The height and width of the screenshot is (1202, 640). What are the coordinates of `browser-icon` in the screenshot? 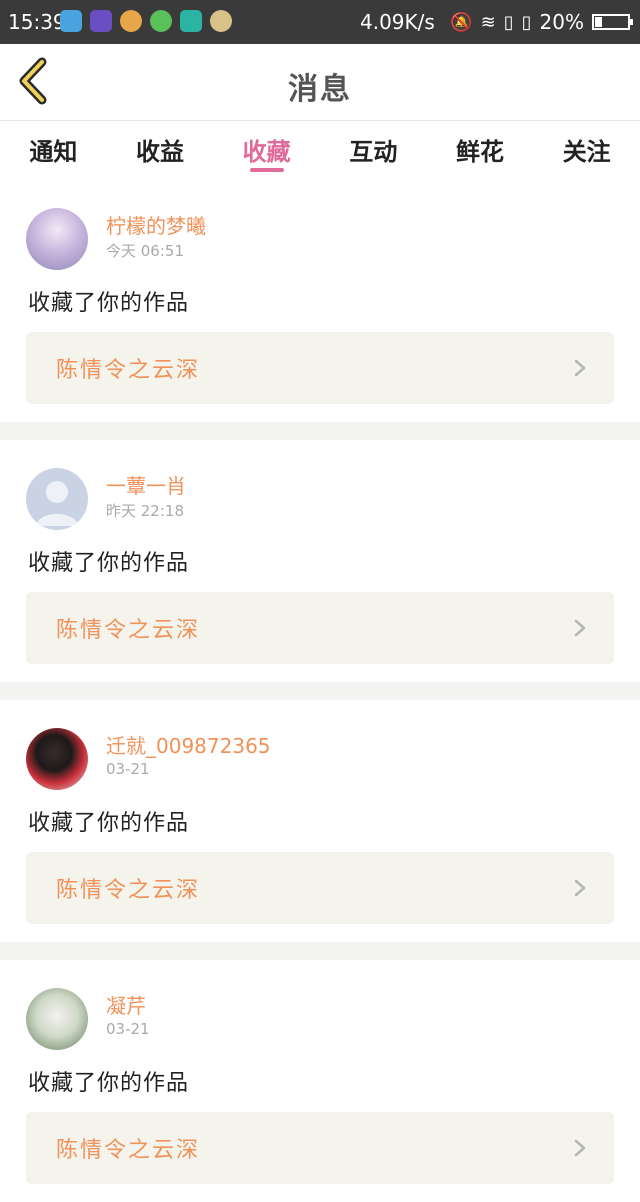 It's located at (161, 21).